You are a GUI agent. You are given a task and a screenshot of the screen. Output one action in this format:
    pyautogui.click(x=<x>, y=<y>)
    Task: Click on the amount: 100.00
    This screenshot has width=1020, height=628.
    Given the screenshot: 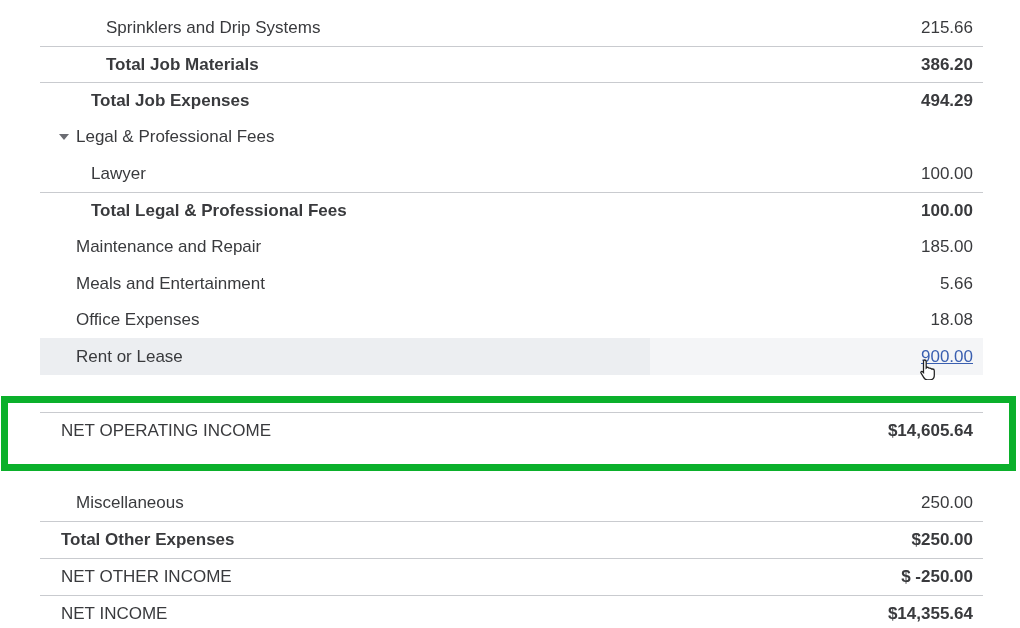 What is the action you would take?
    pyautogui.click(x=947, y=173)
    